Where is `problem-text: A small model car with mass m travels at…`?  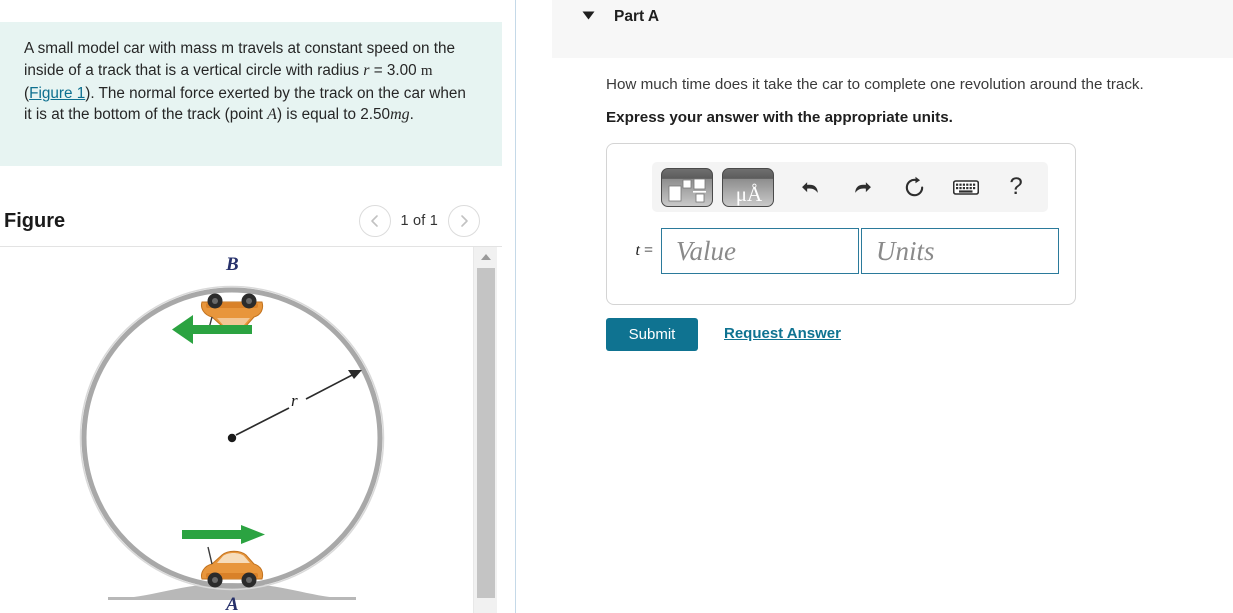
problem-text: A small model car with mass m travels at… is located at coordinates (246, 82).